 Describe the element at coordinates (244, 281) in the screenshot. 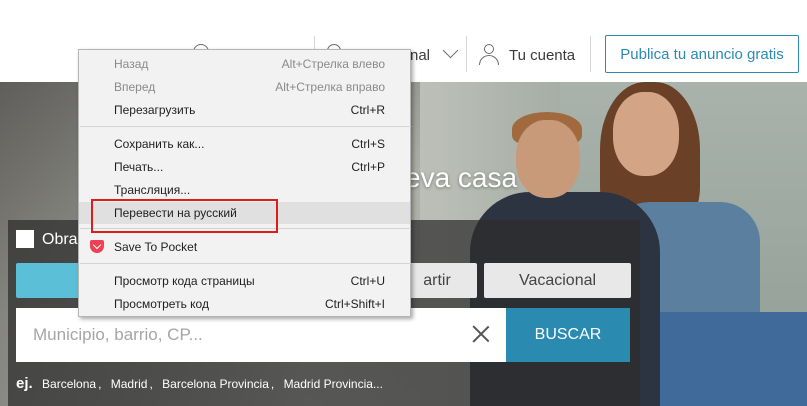

I see `menu-item-view-source: Просмотр кода страницы Ctrl+U` at that location.